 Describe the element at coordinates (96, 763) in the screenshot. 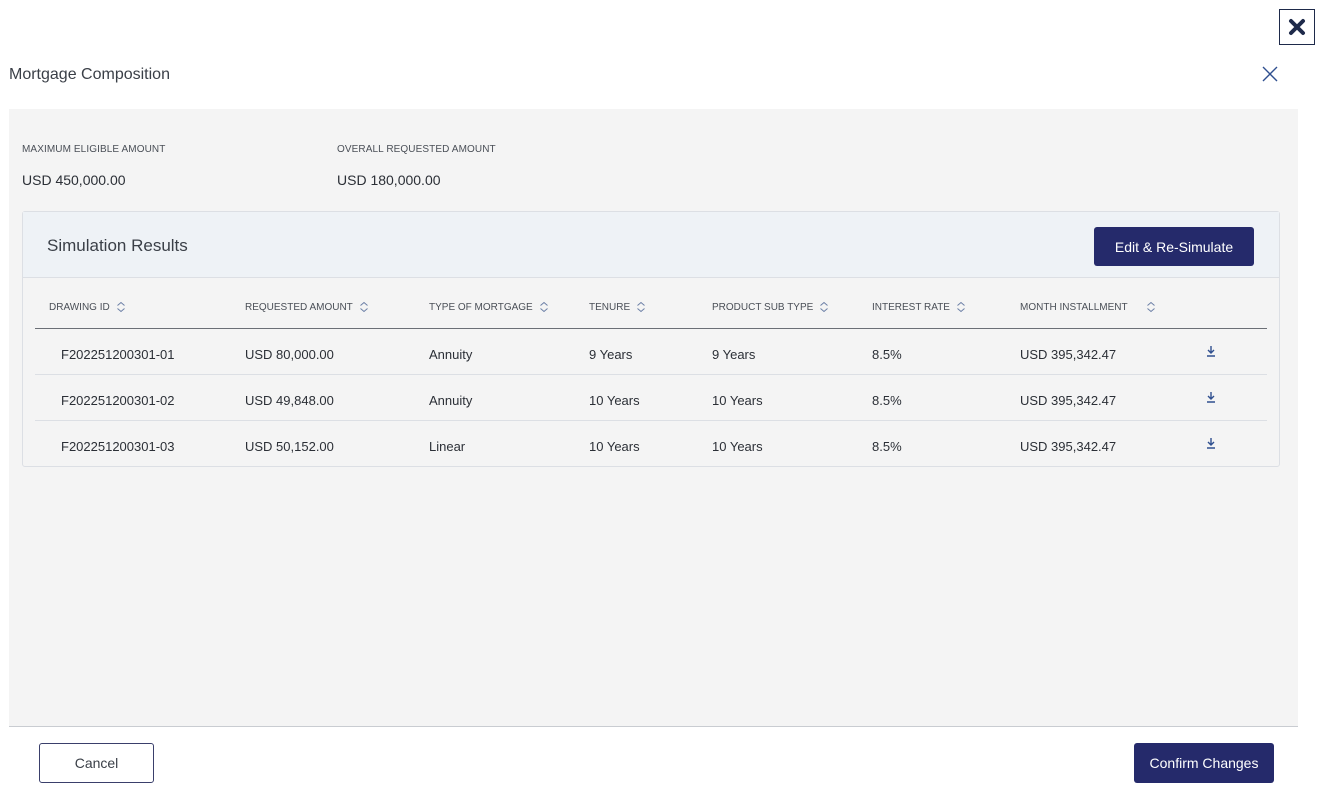

I see `cancel-button: Cancel` at that location.